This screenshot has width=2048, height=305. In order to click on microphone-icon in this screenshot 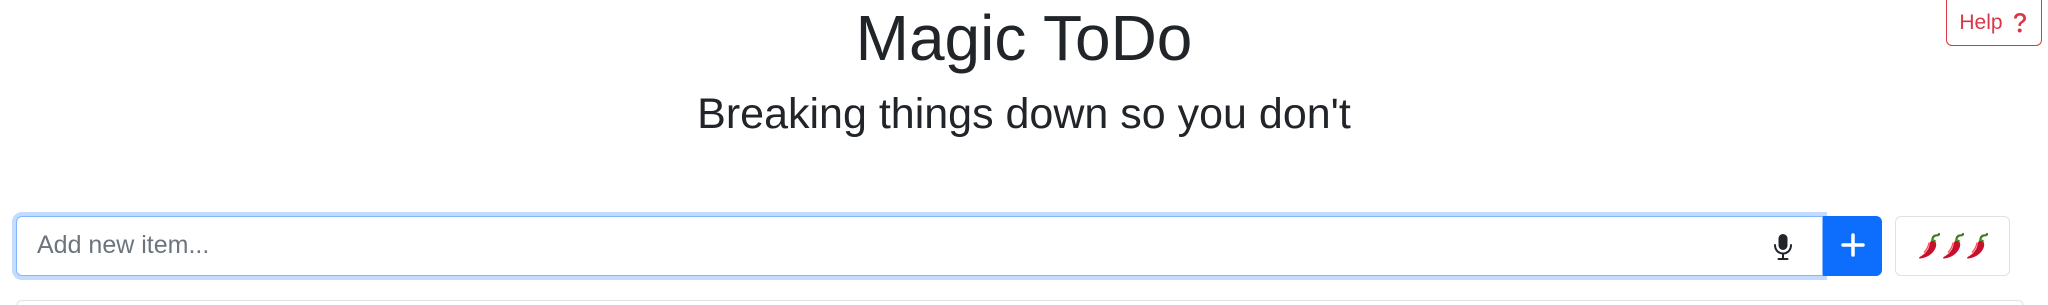, I will do `click(1783, 247)`.